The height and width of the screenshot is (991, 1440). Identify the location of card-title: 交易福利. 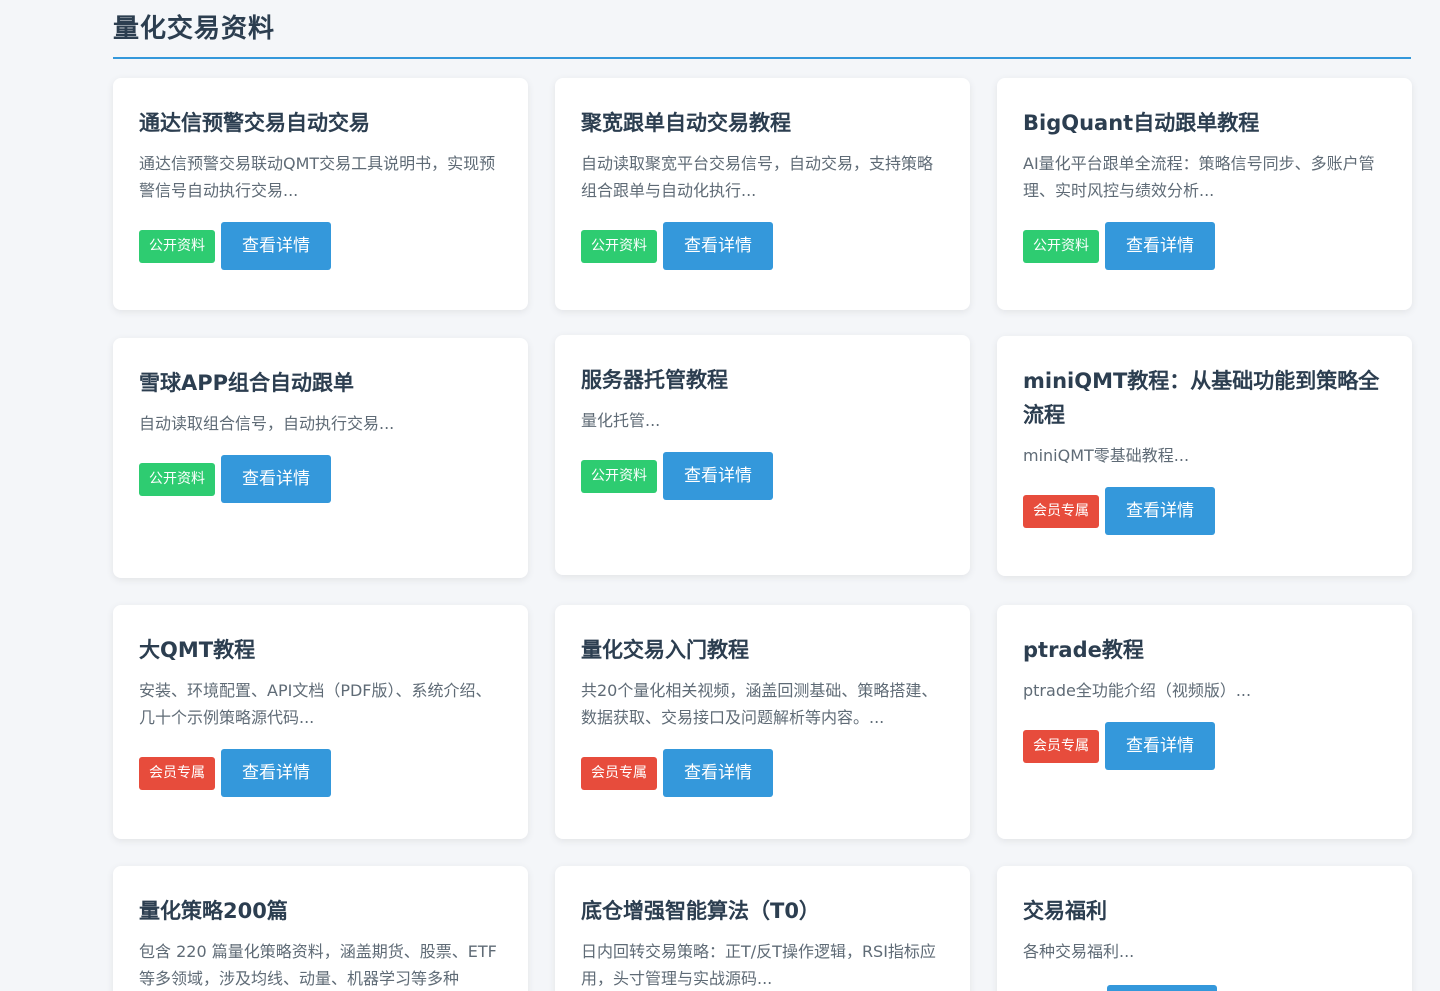
(1065, 911).